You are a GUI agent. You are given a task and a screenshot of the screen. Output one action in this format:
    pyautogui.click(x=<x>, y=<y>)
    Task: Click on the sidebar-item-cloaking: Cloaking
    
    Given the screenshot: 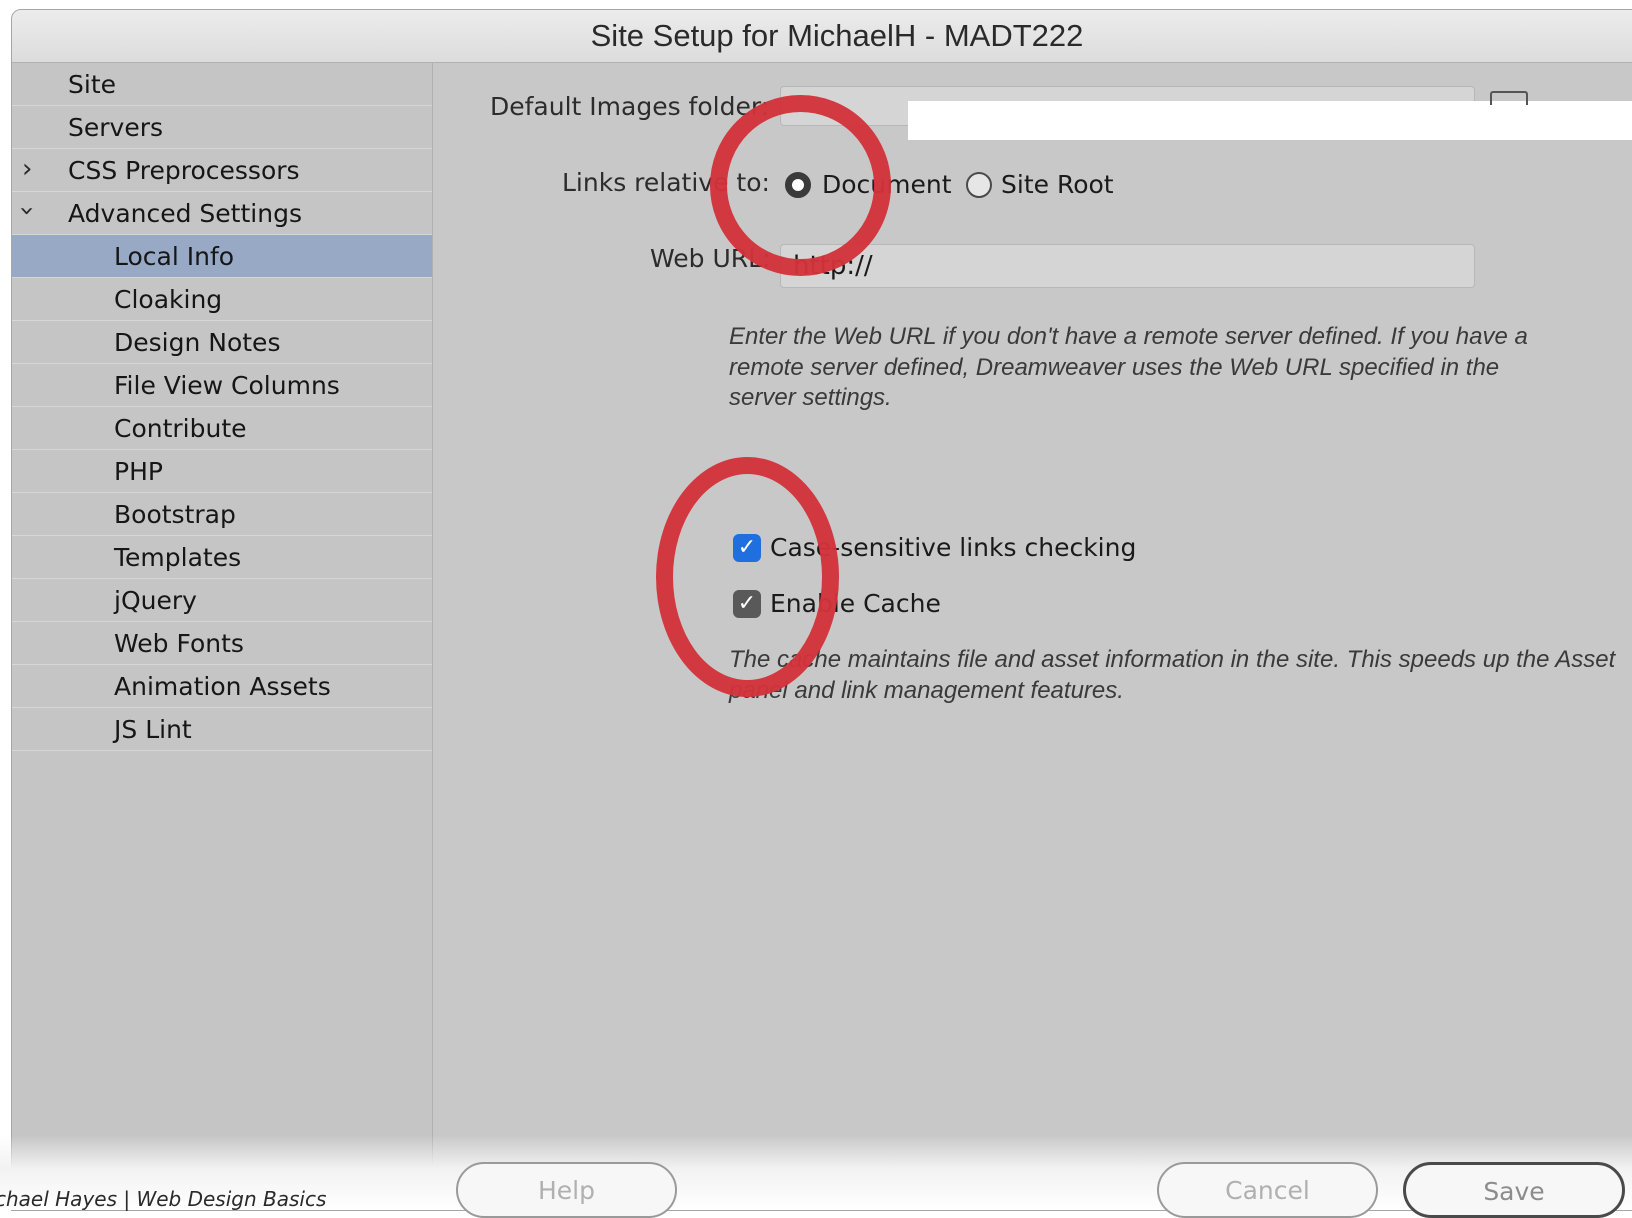 What is the action you would take?
    pyautogui.click(x=222, y=299)
    